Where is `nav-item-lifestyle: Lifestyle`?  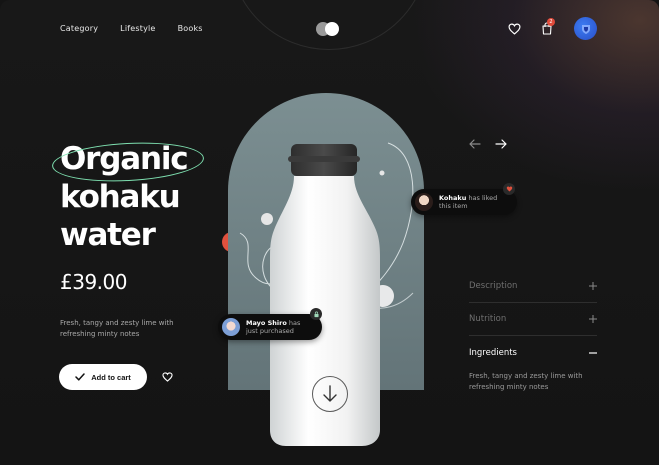
nav-item-lifestyle: Lifestyle is located at coordinates (137, 28).